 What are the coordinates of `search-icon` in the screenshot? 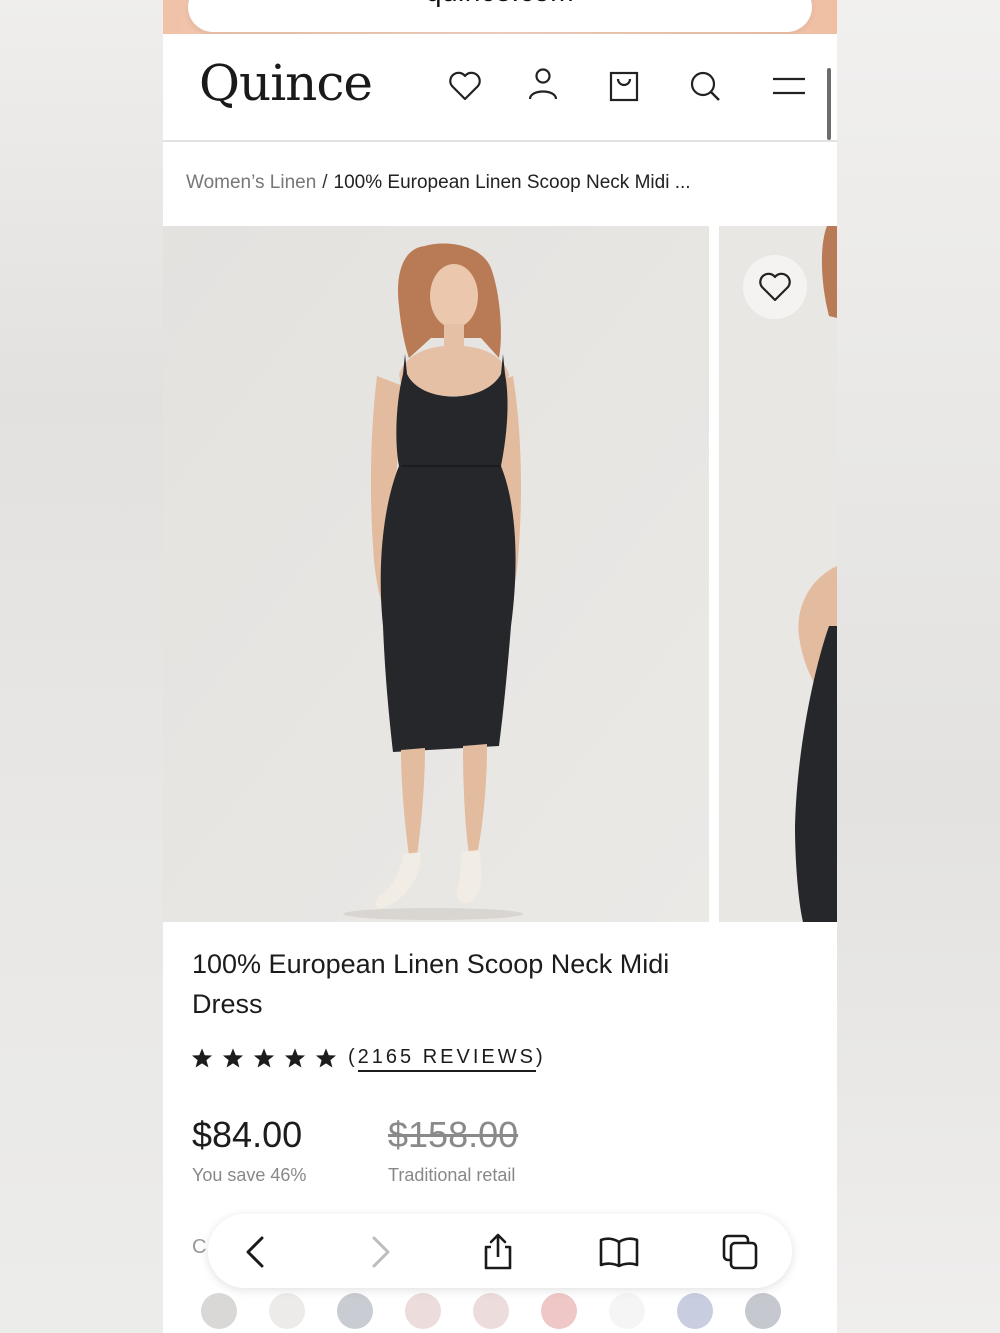 It's located at (705, 86).